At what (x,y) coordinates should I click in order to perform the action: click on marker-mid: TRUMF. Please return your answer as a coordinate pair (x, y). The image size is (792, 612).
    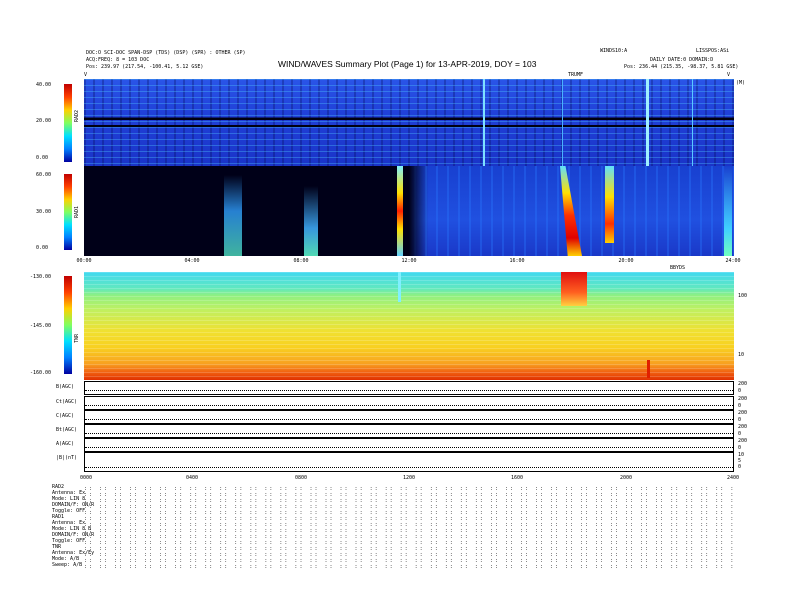
    Looking at the image, I should click on (576, 75).